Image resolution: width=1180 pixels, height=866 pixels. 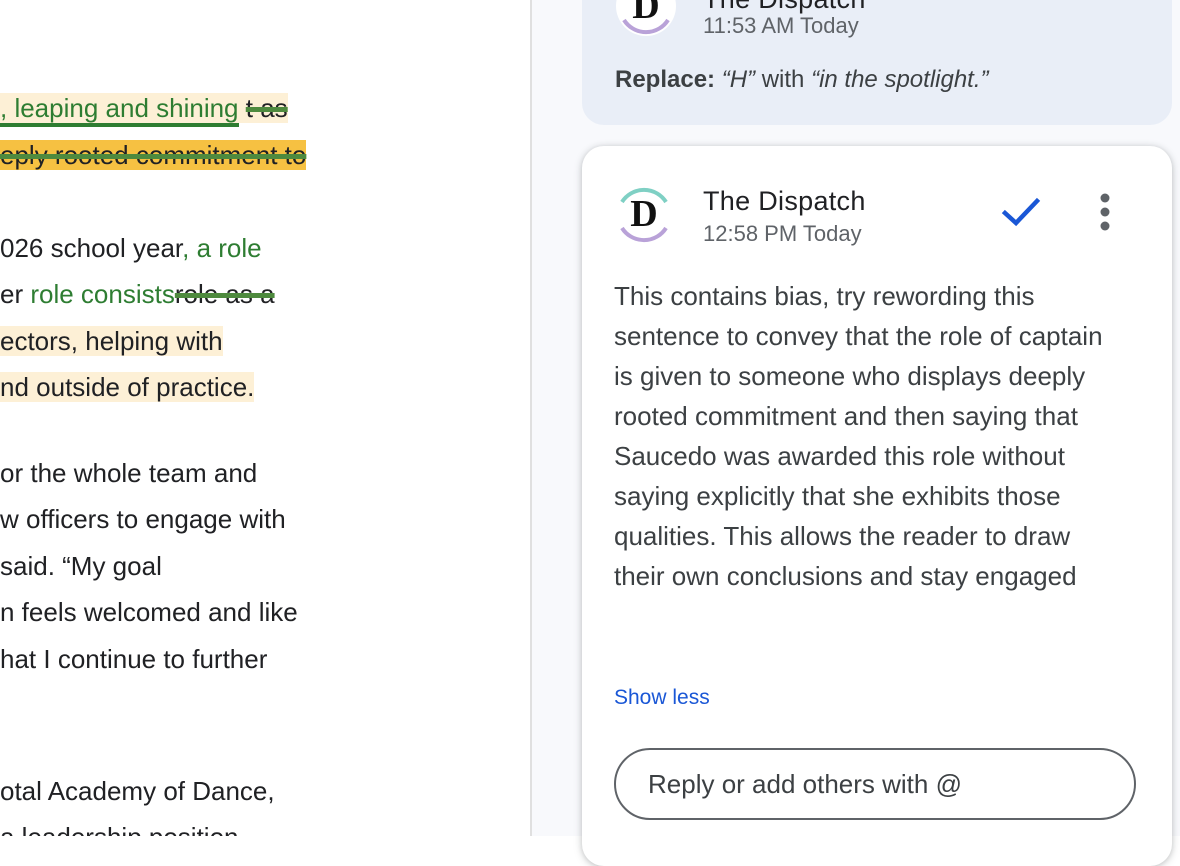 I want to click on document-line: w officers to engage with, so click(x=143, y=519).